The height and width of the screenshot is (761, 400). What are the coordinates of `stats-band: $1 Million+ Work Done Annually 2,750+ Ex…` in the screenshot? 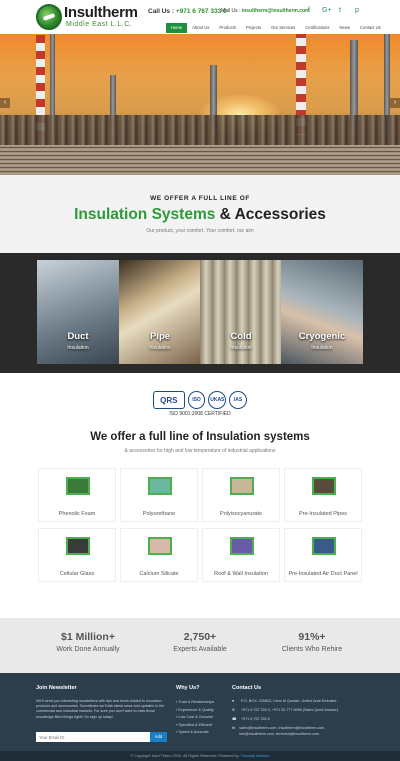 It's located at (200, 645).